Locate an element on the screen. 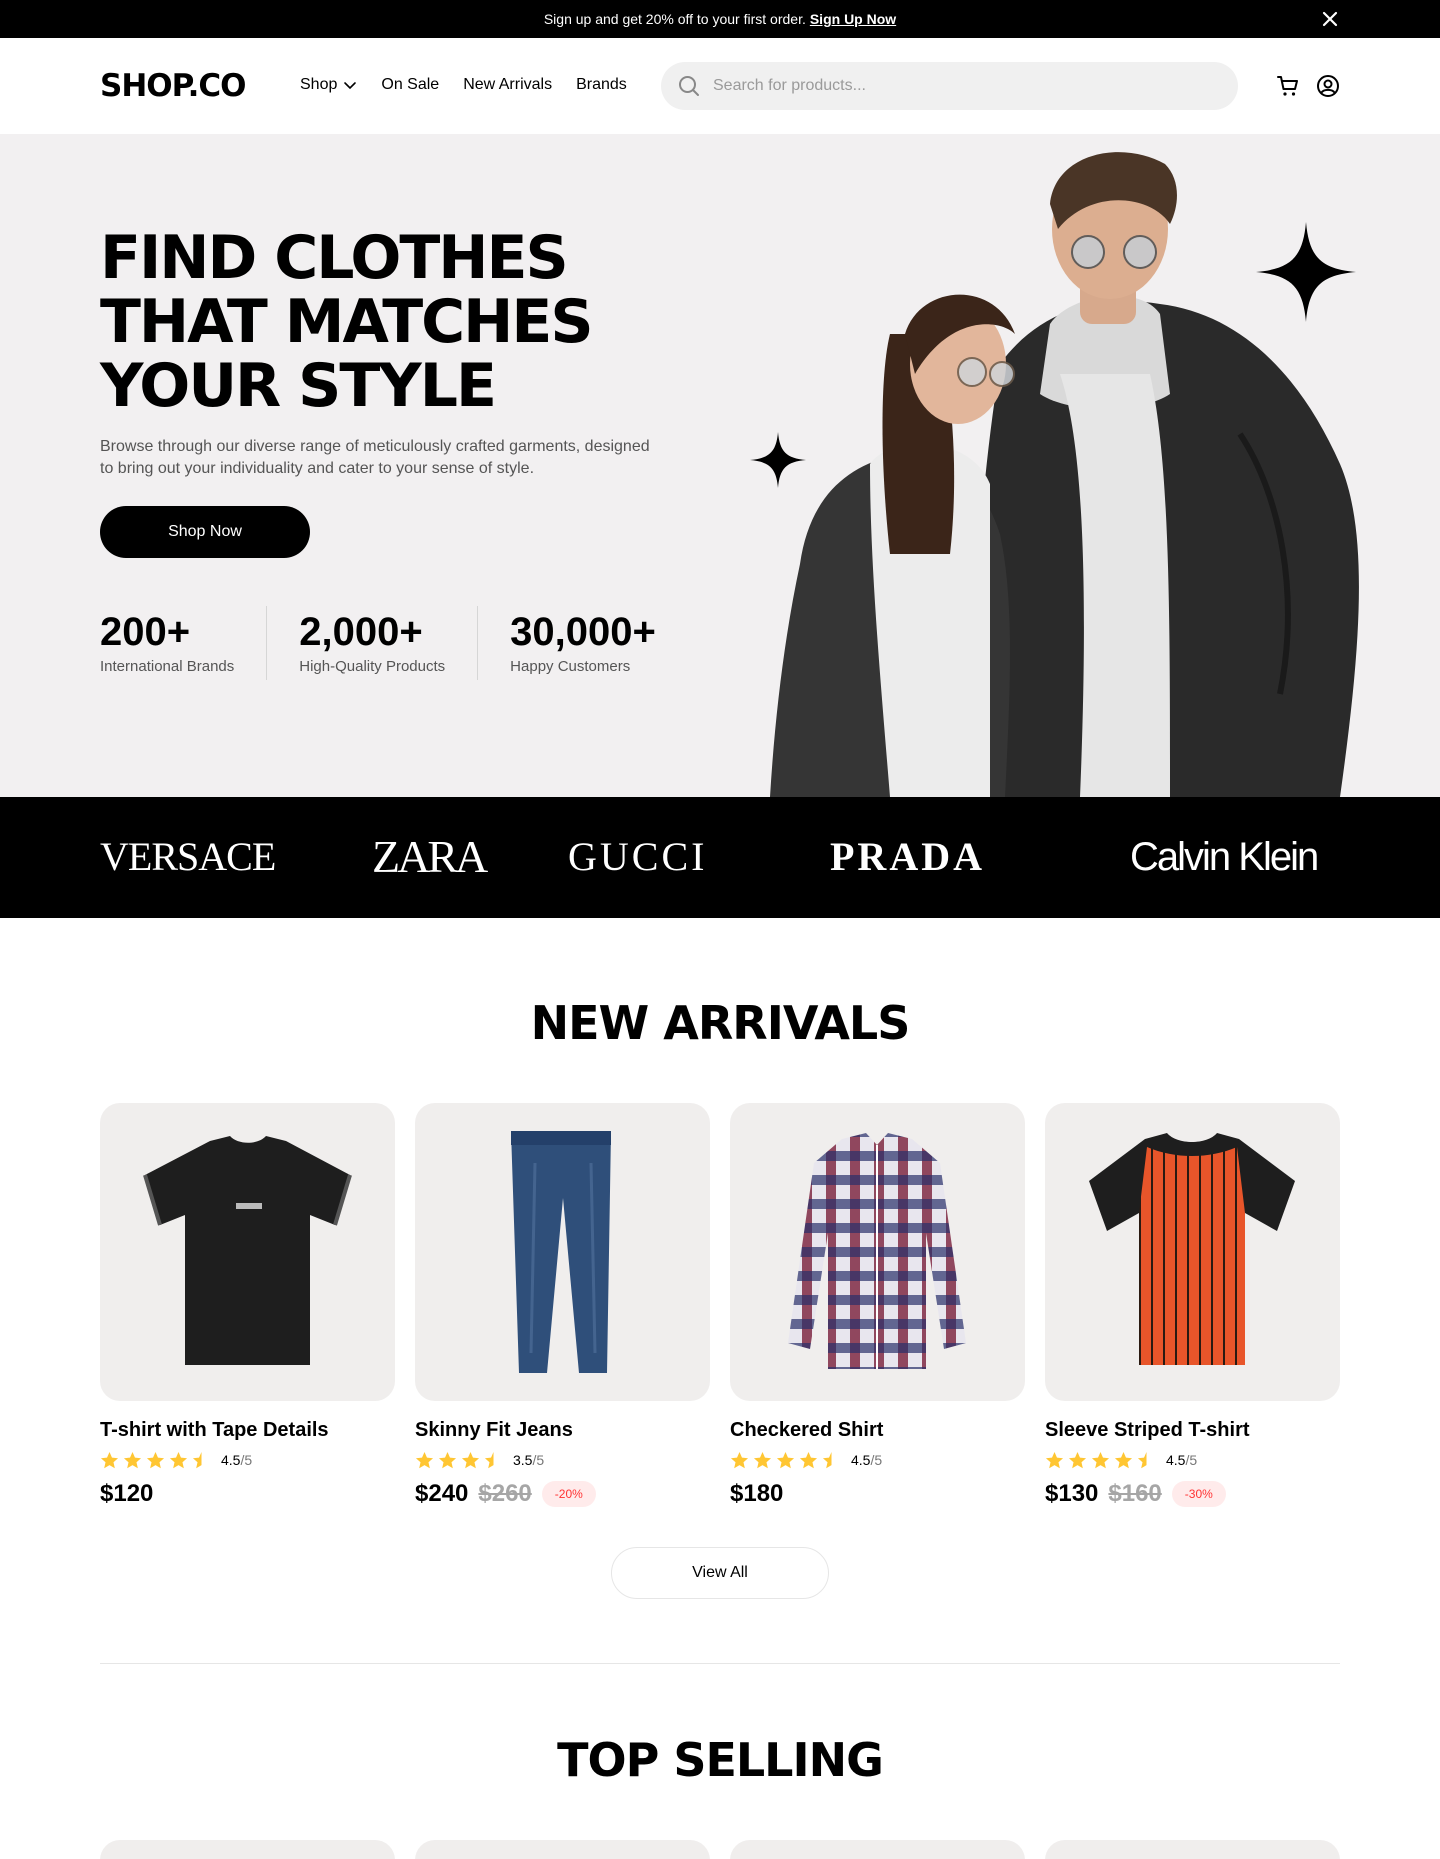 The image size is (1440, 1859). cart-icon is located at coordinates (1288, 86).